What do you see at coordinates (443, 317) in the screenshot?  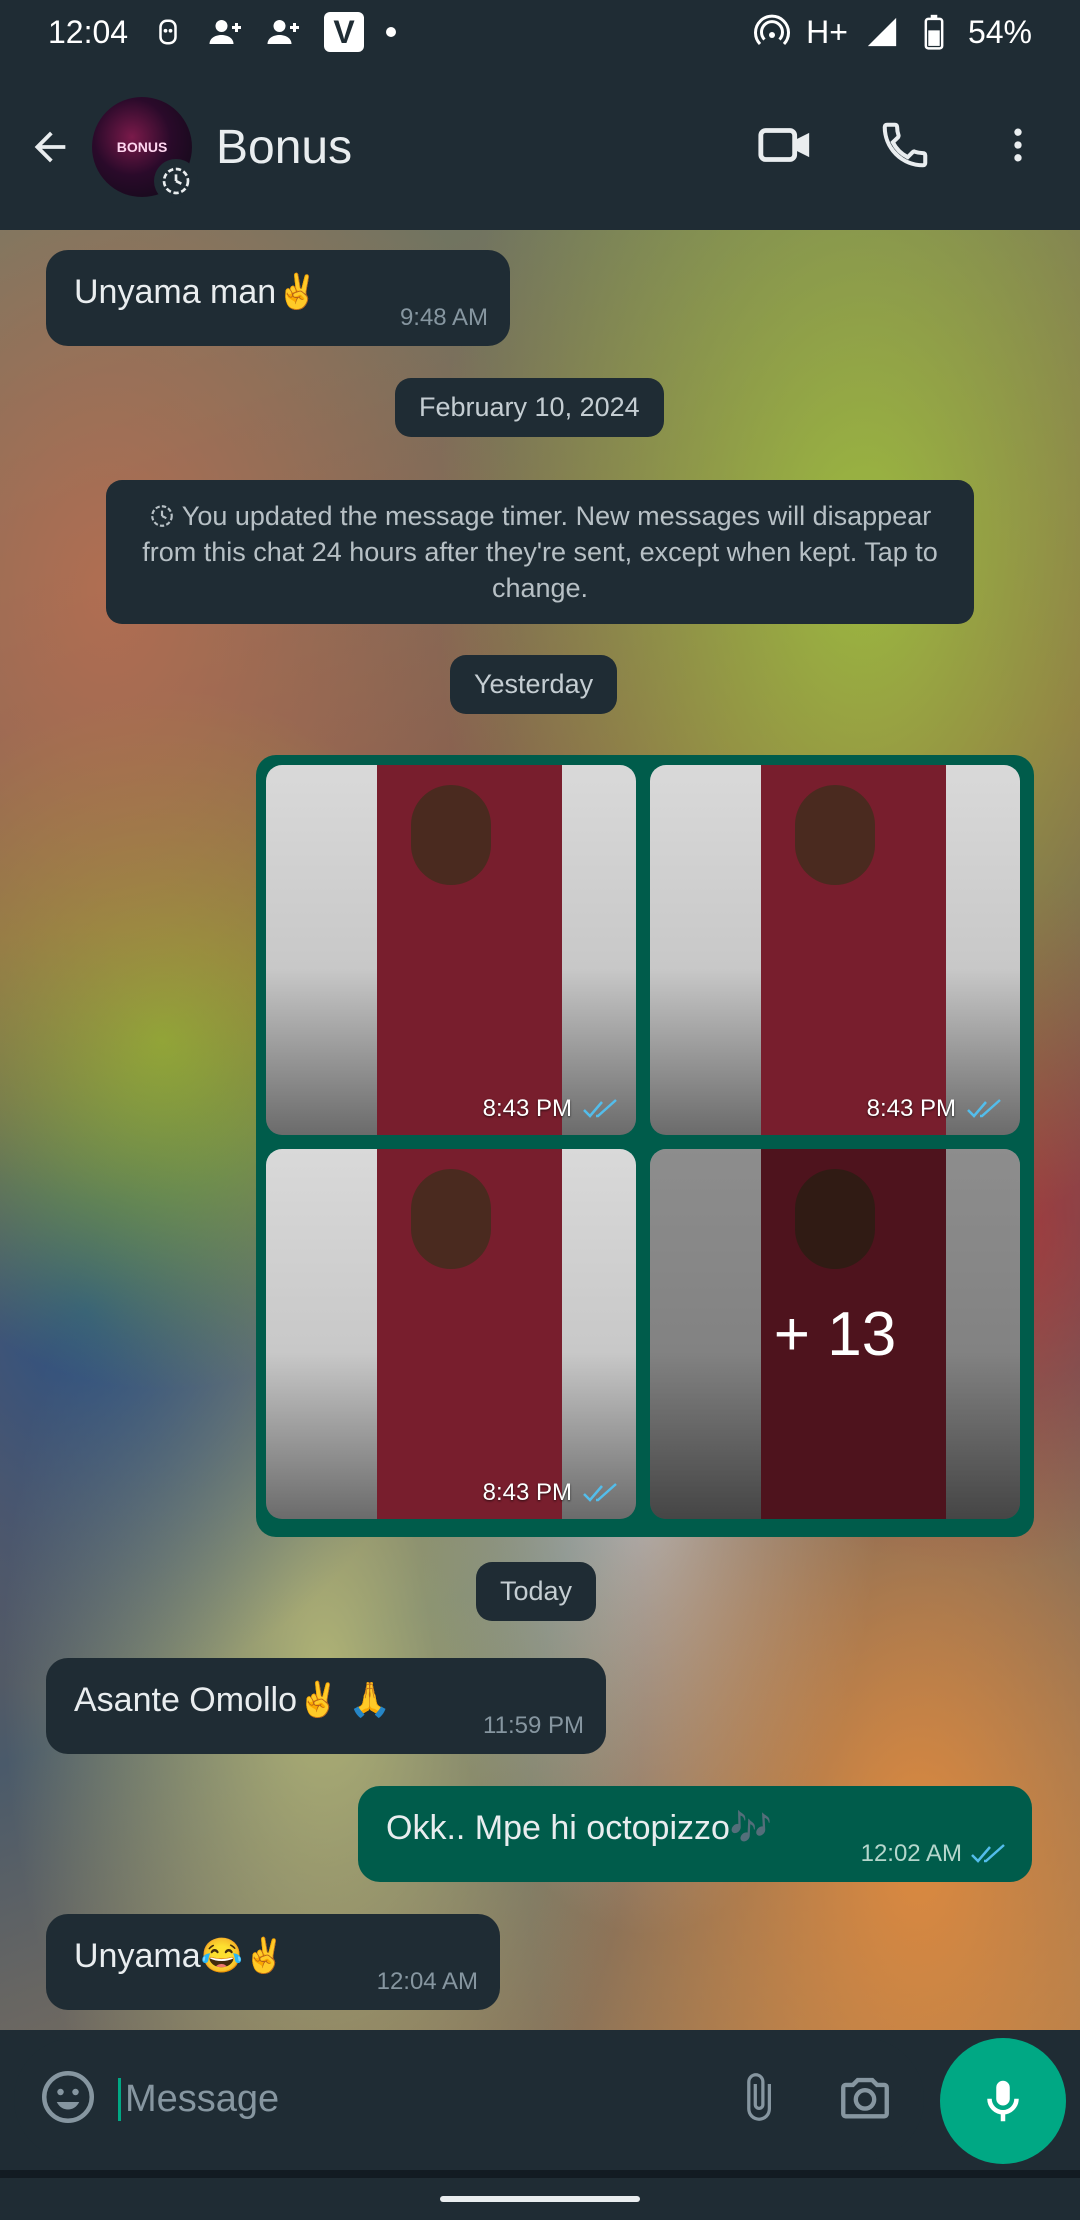 I see `message-time: 9:48 AM` at bounding box center [443, 317].